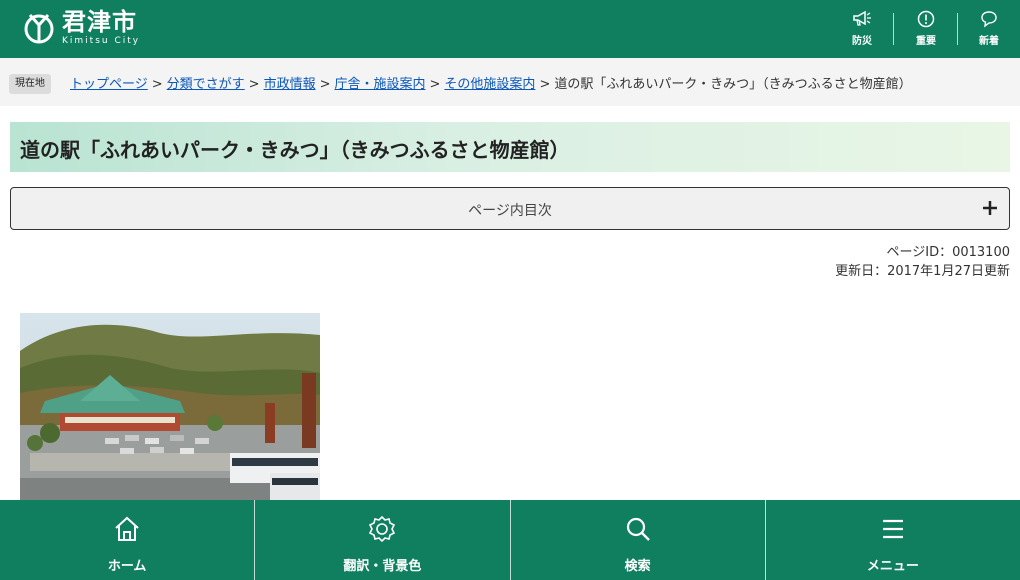 This screenshot has width=1020, height=580. What do you see at coordinates (892, 566) in the screenshot?
I see `nav-menu-label: メニュー` at bounding box center [892, 566].